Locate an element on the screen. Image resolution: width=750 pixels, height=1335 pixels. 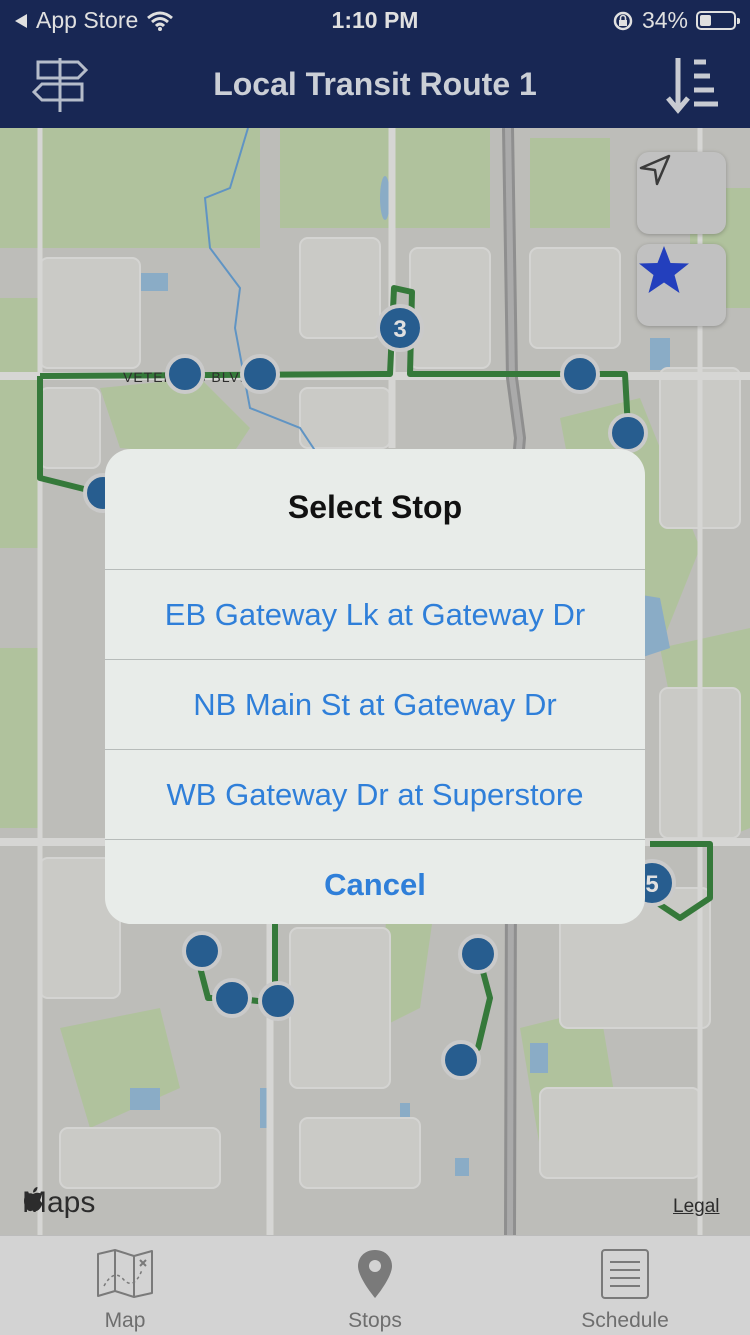
map-icon is located at coordinates (125, 1273).